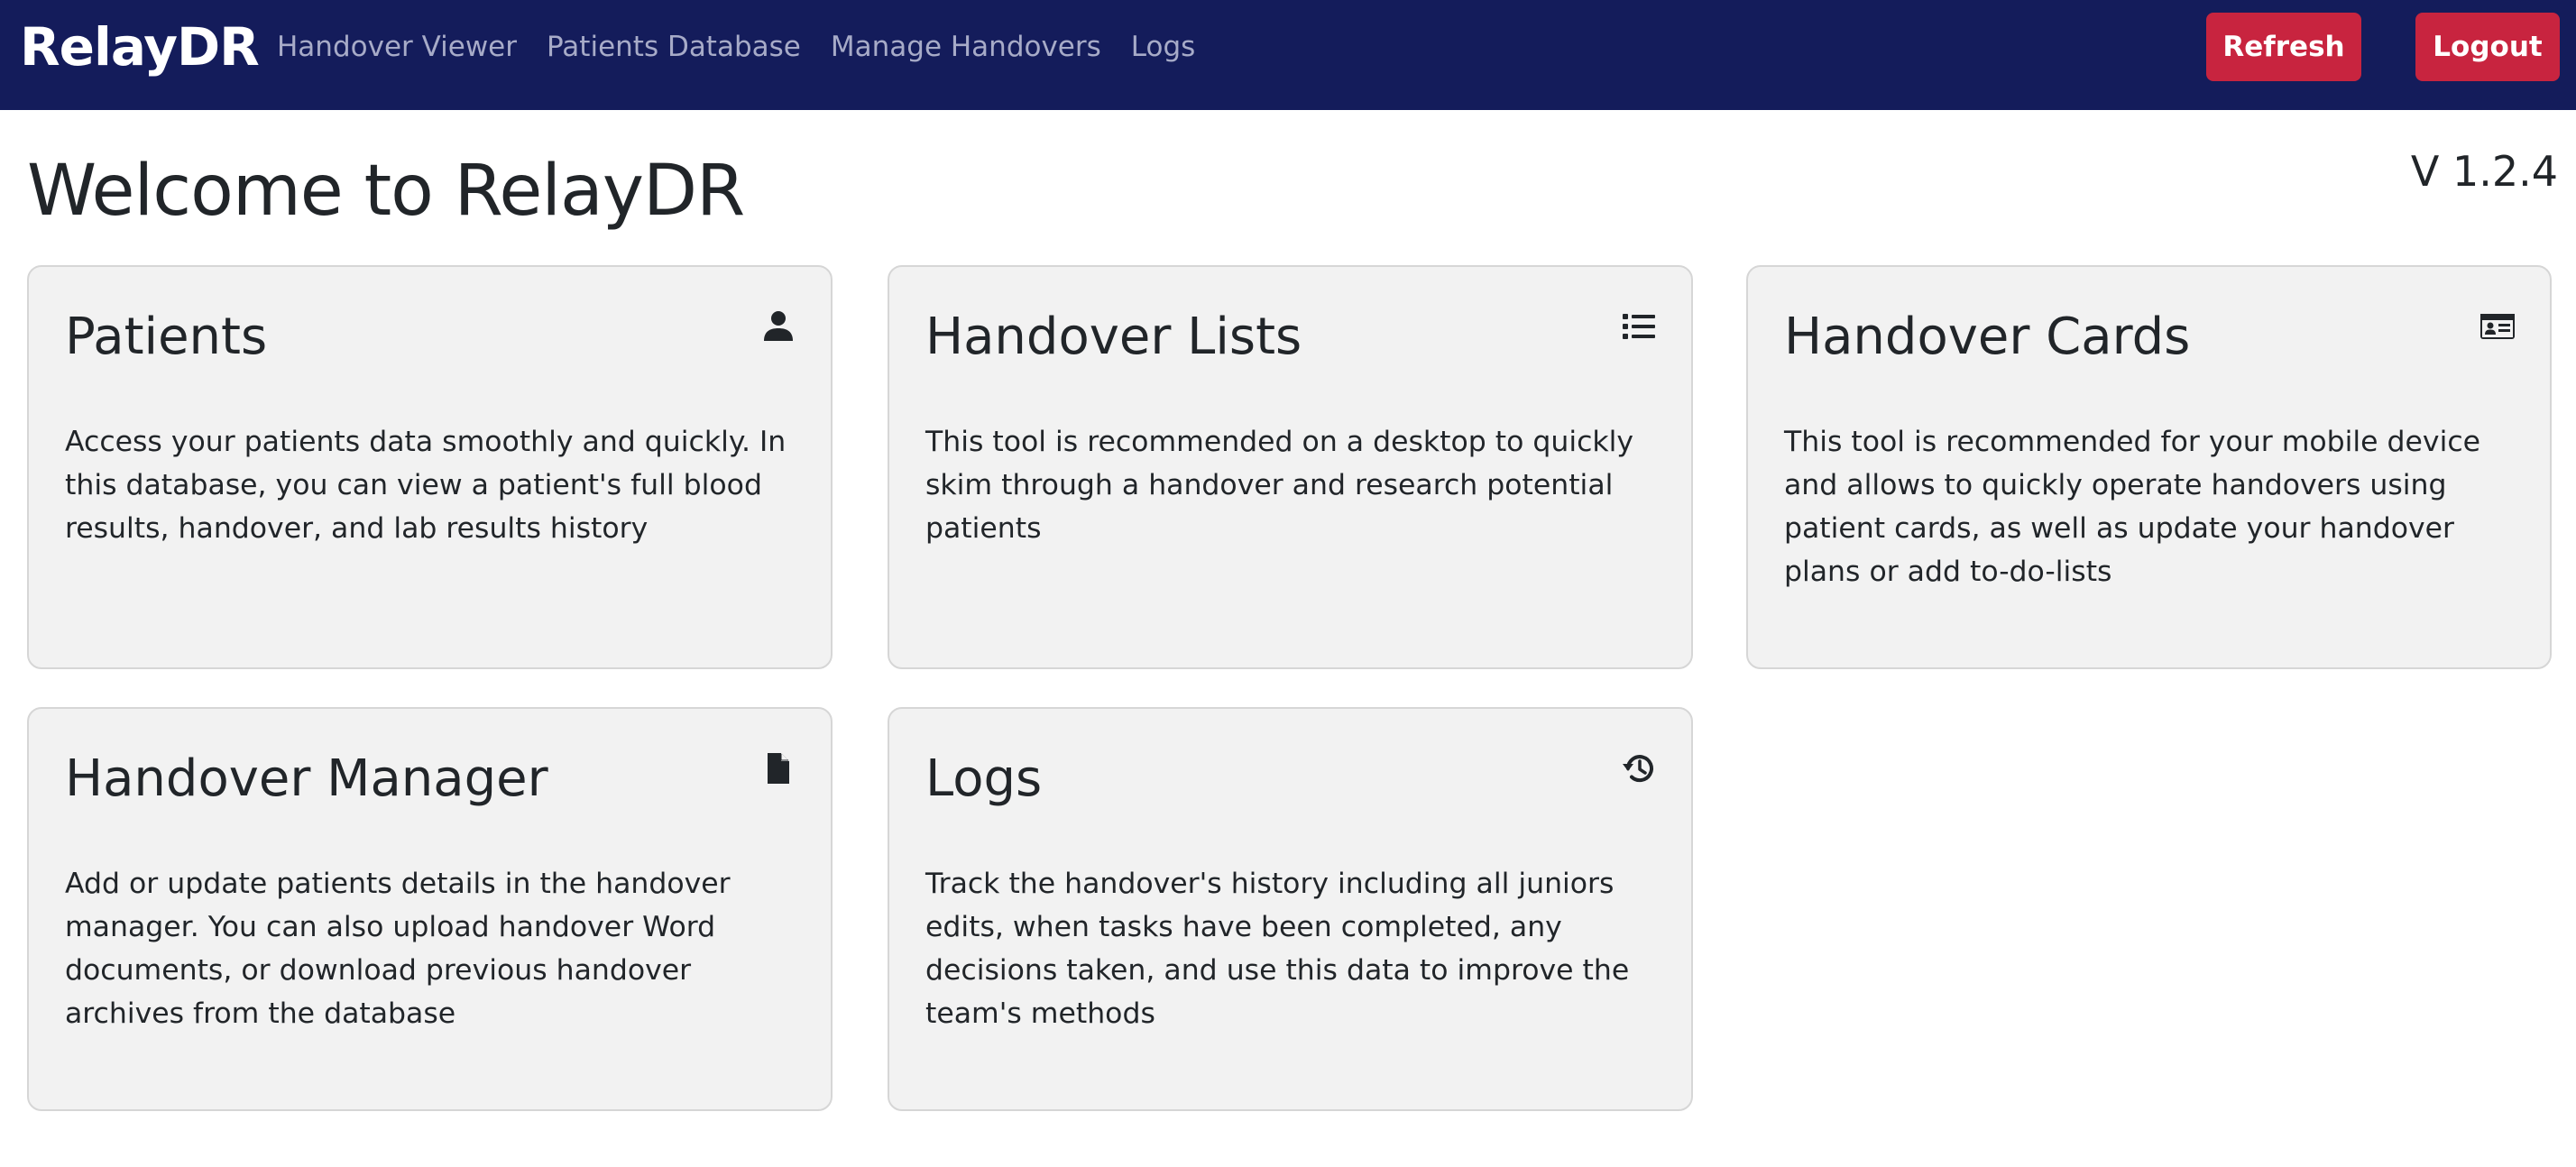 The image size is (2576, 1167). Describe the element at coordinates (2484, 171) in the screenshot. I see `version-label: V 1.2.4` at that location.